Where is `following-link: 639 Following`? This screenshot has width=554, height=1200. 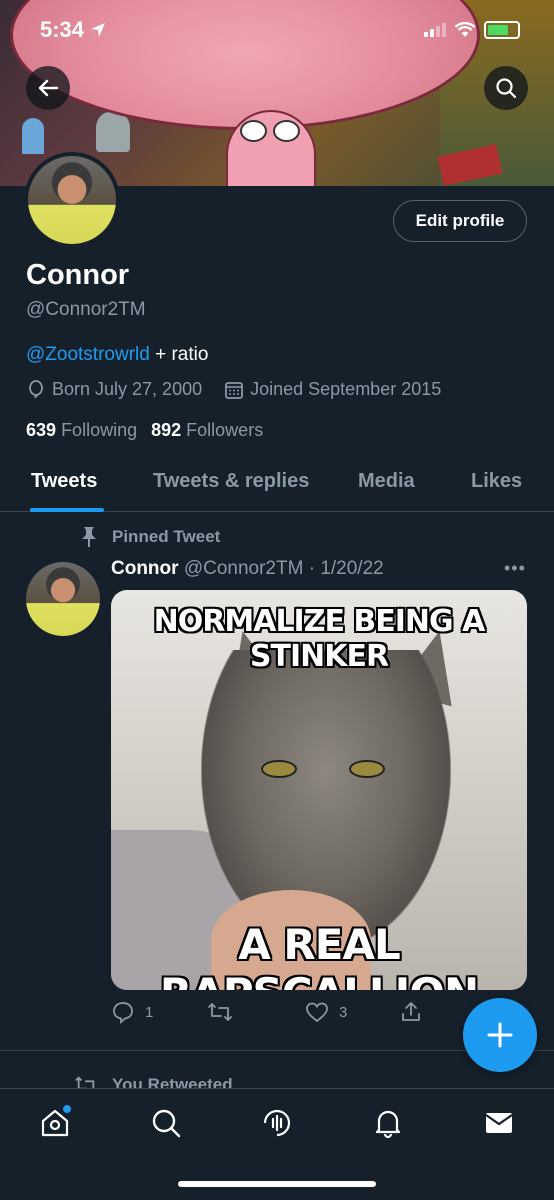 following-link: 639 Following is located at coordinates (81, 430).